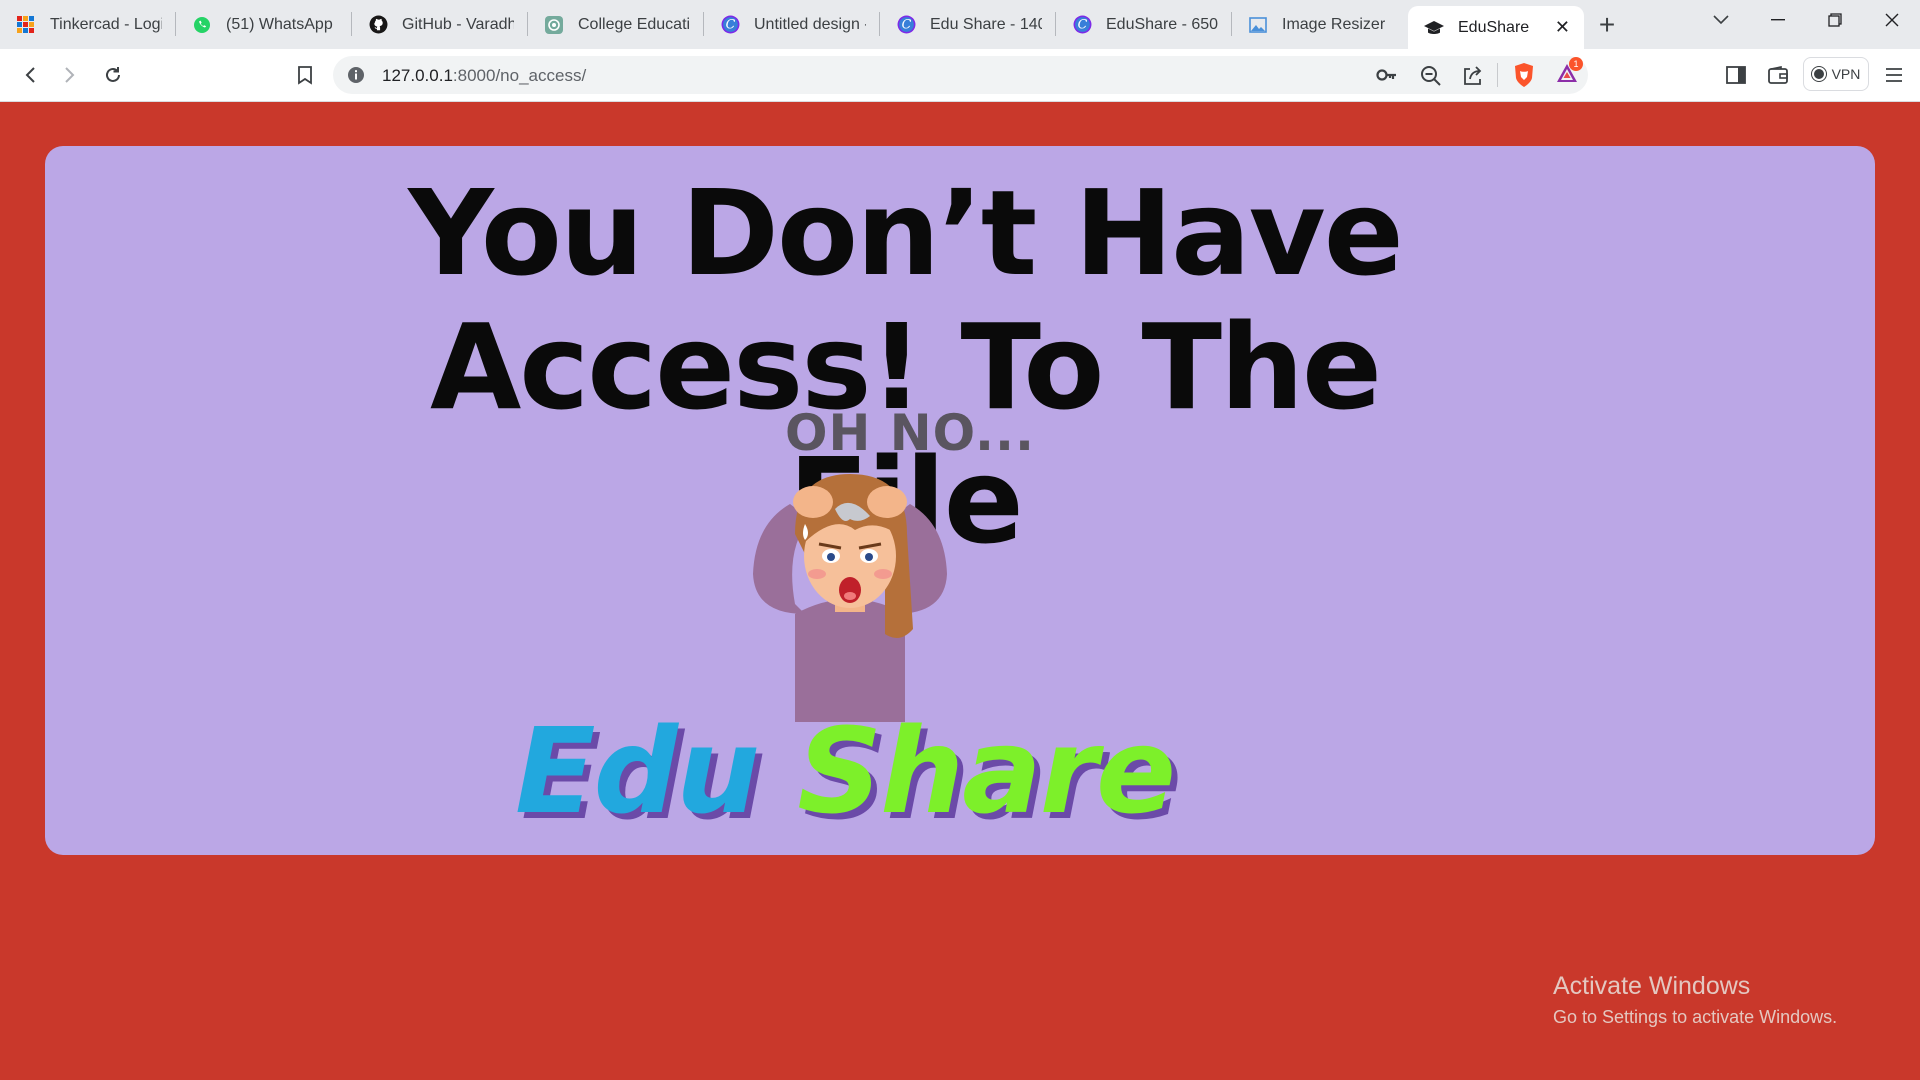  I want to click on brave-shields-icon, so click(1524, 77).